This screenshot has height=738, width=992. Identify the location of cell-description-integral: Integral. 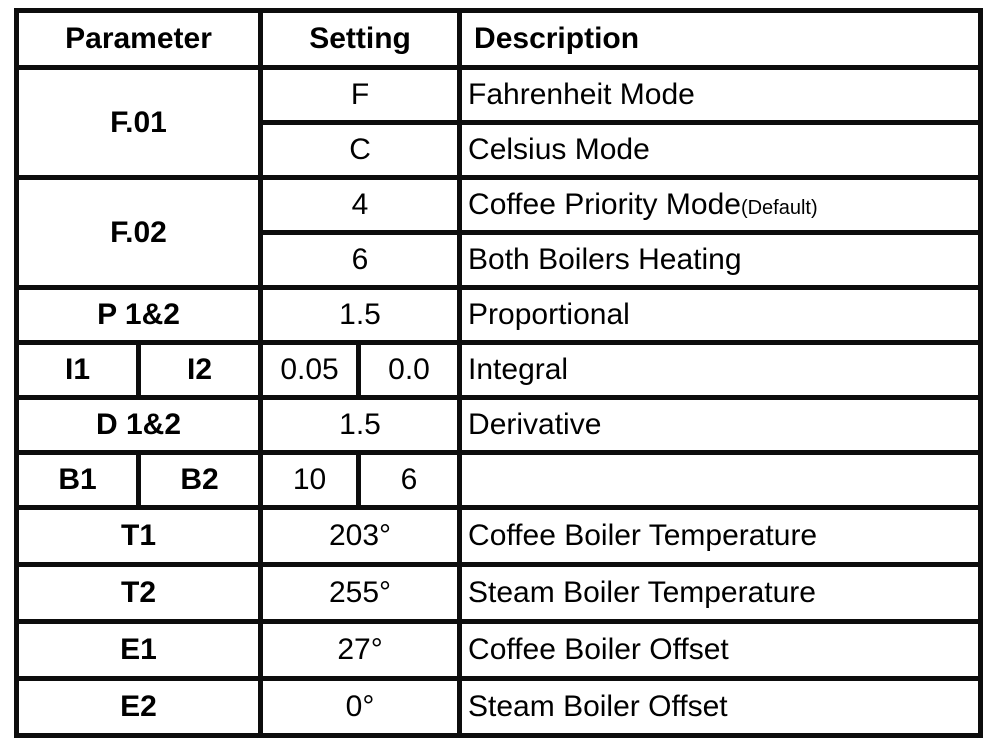
(720, 370).